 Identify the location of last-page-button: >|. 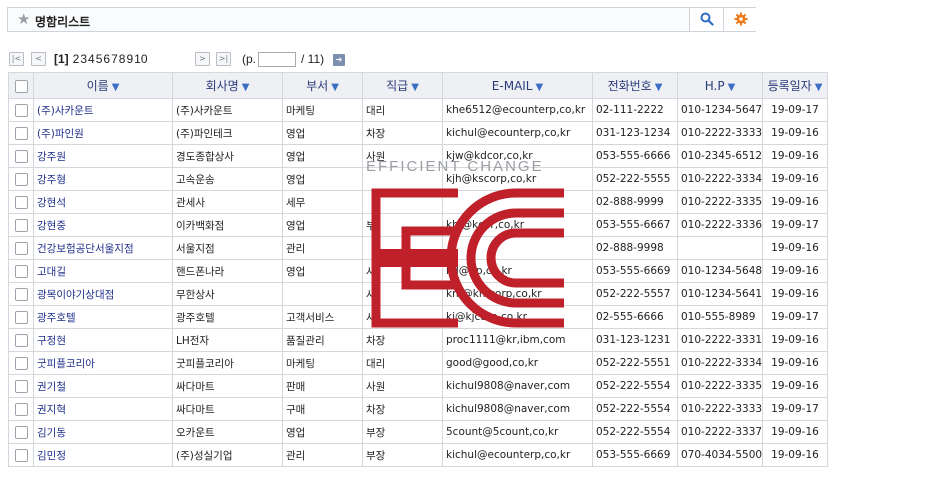
(223, 59).